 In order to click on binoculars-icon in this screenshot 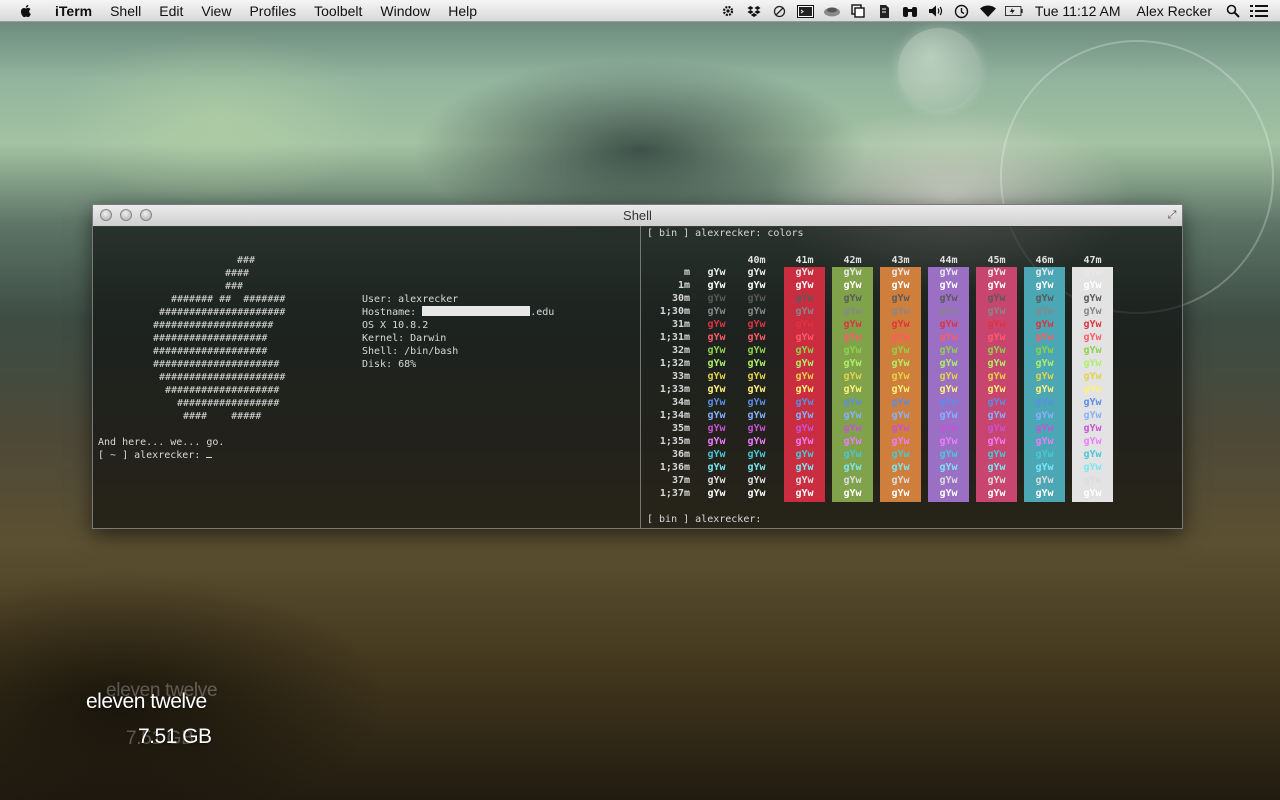, I will do `click(910, 11)`.